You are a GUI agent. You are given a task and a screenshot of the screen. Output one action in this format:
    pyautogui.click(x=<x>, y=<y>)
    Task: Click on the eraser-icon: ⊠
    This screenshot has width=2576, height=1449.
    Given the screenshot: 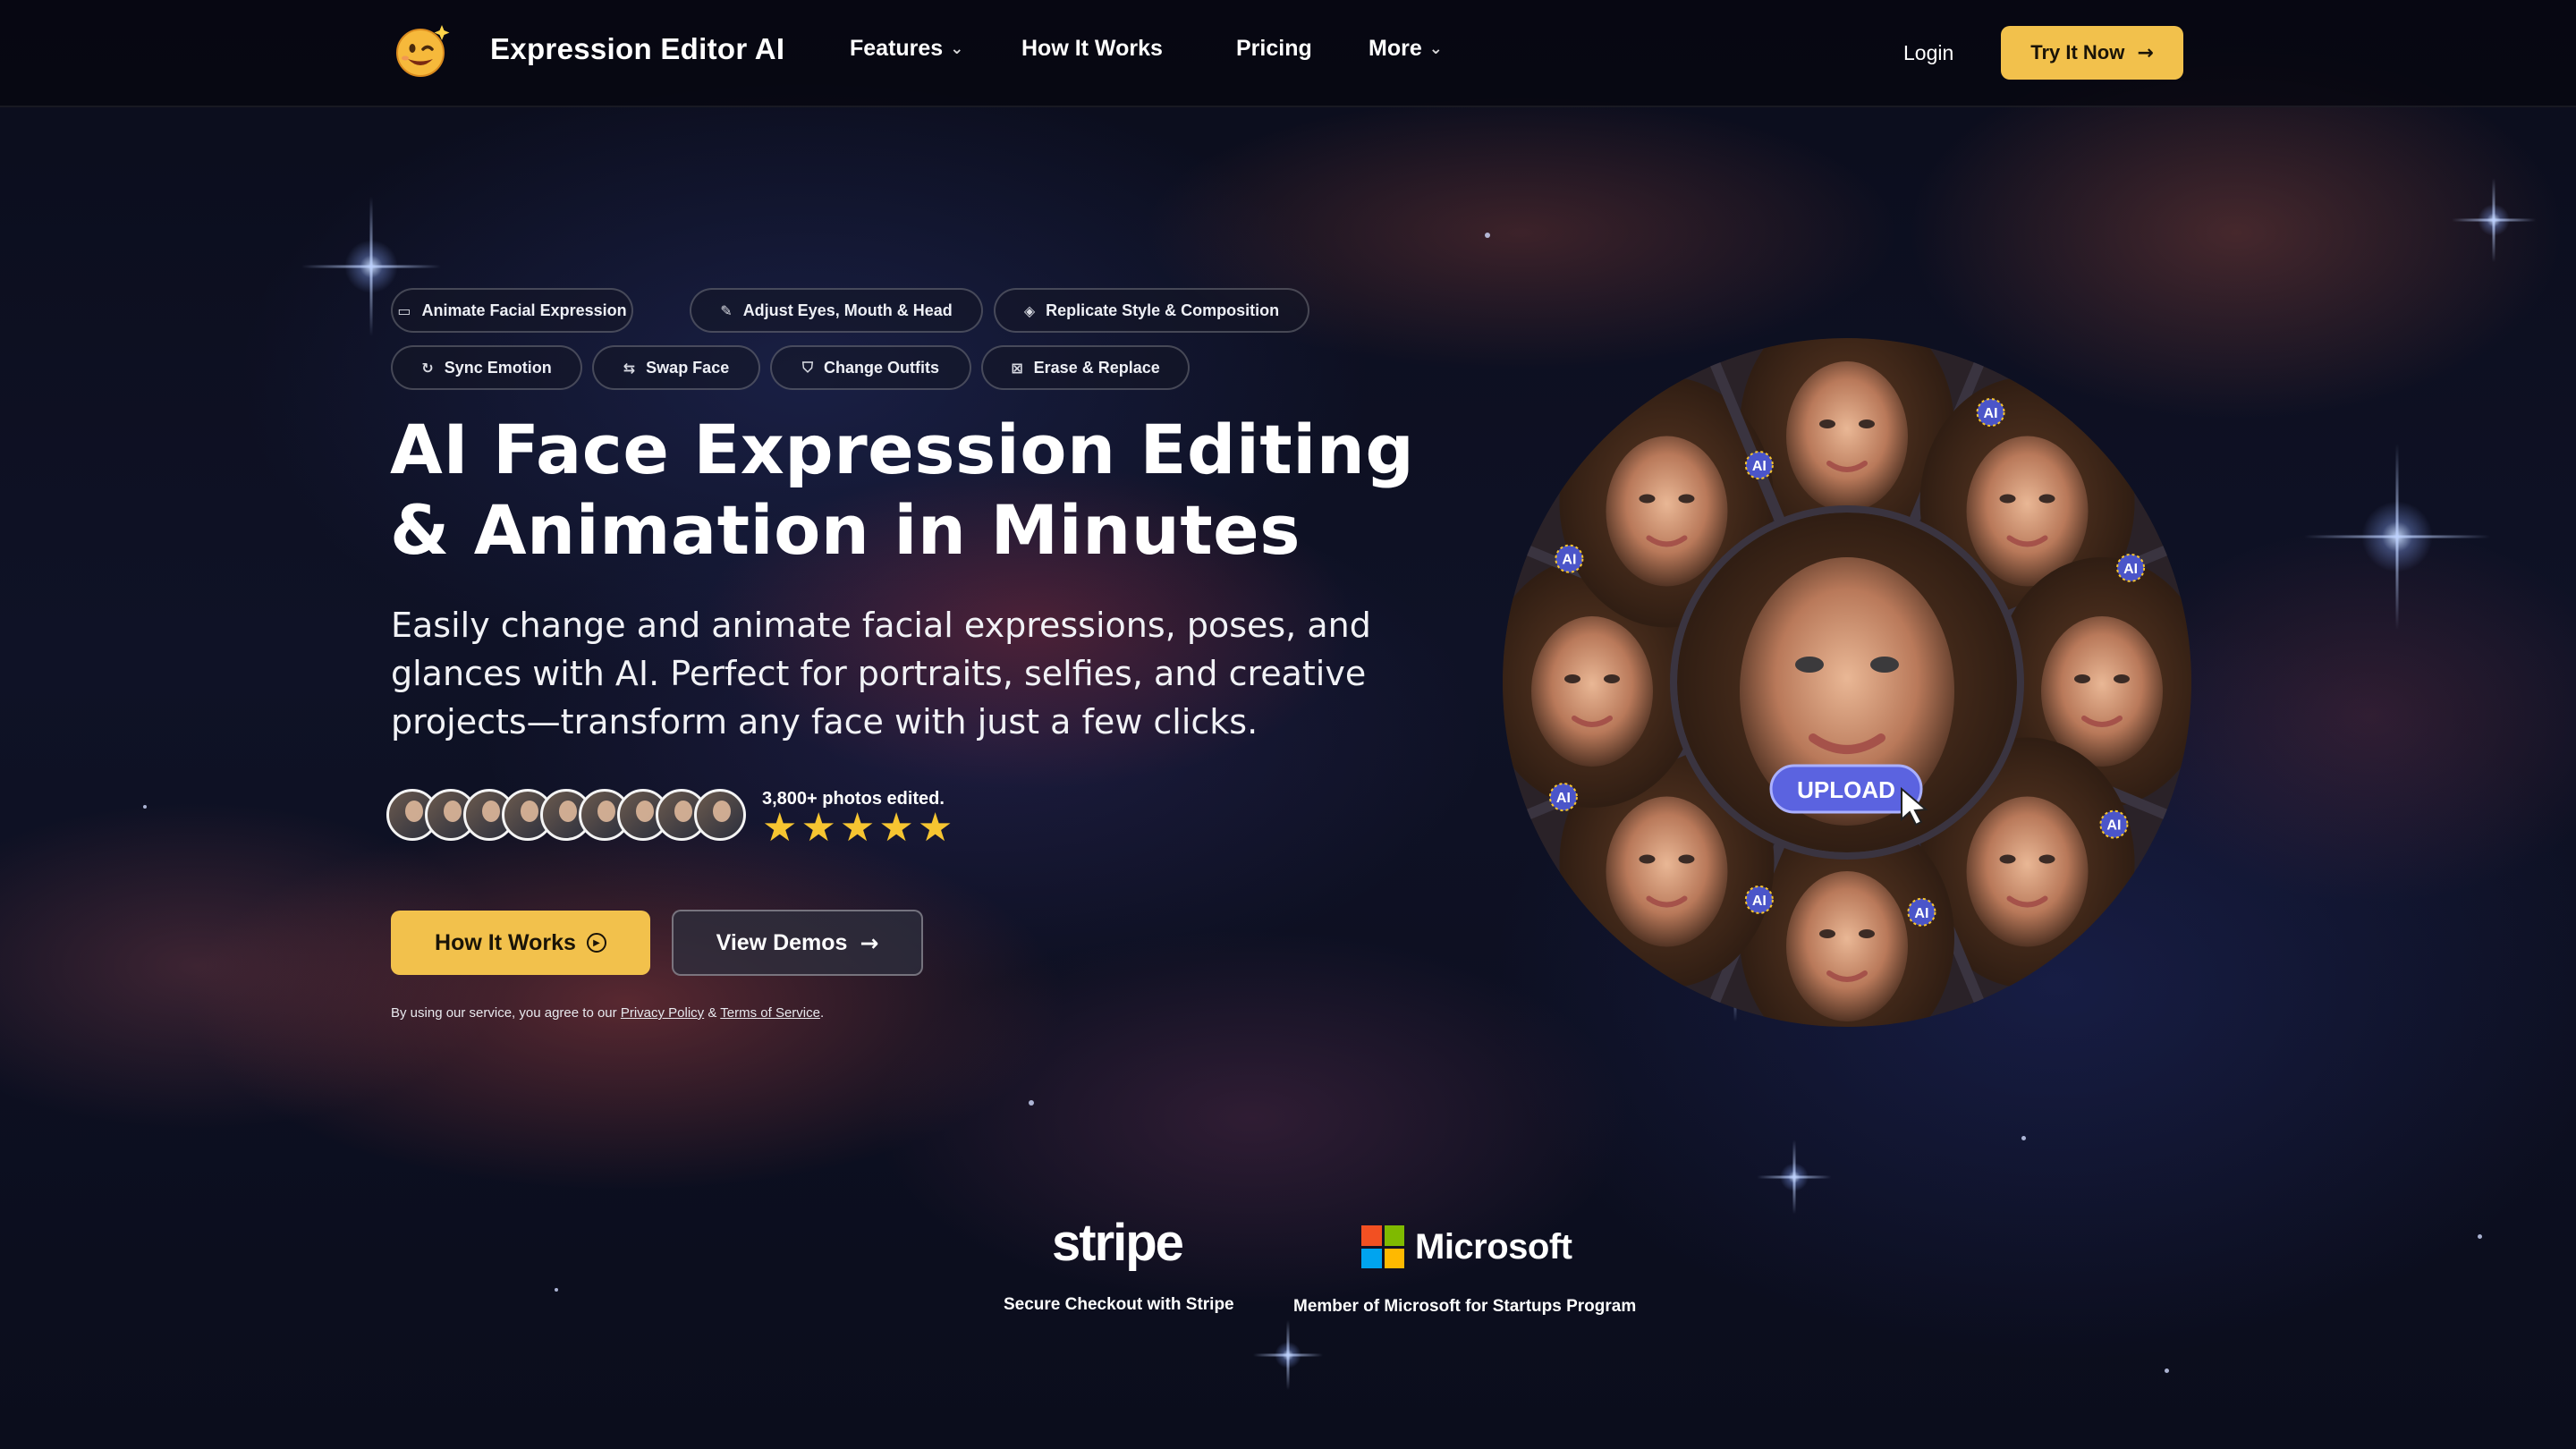 What is the action you would take?
    pyautogui.click(x=1017, y=368)
    